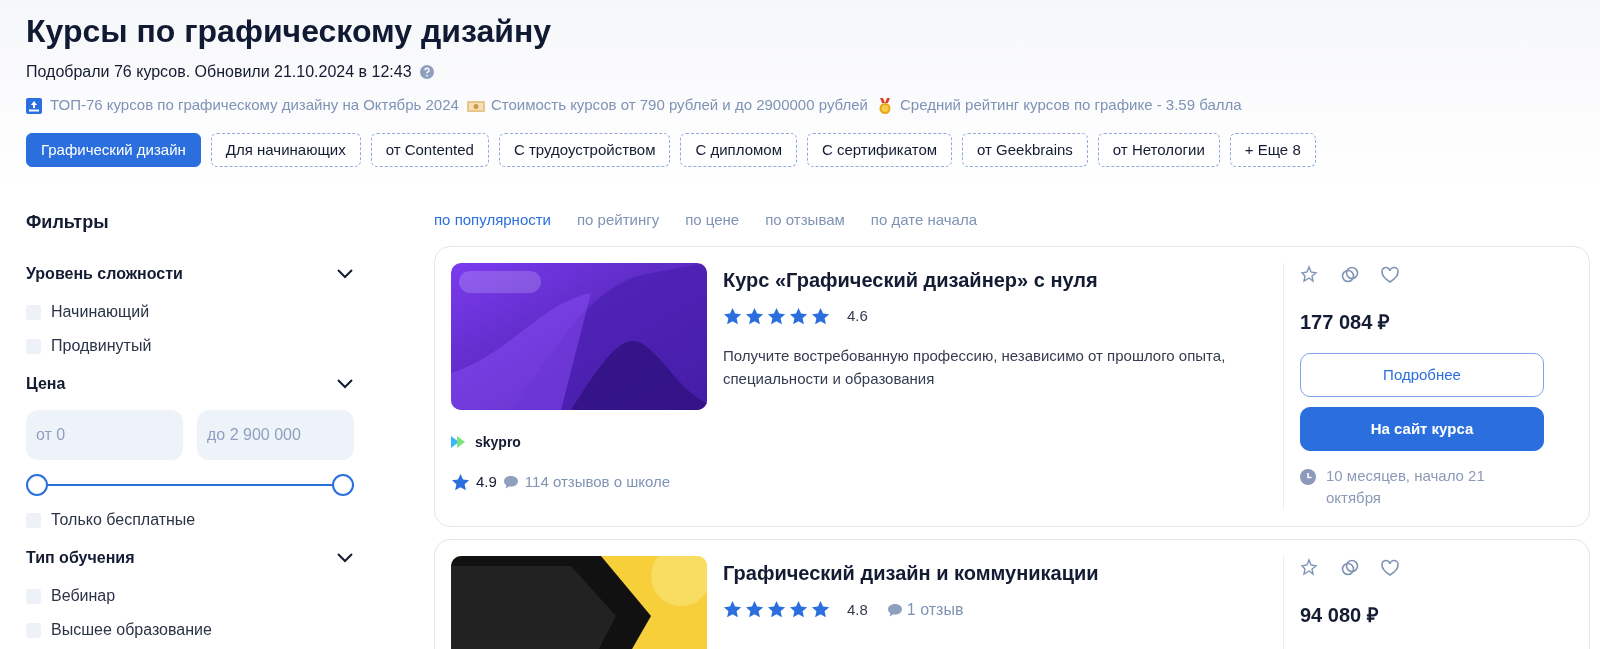 The image size is (1600, 649). What do you see at coordinates (68, 223) in the screenshot?
I see `filters-title: Фильтры` at bounding box center [68, 223].